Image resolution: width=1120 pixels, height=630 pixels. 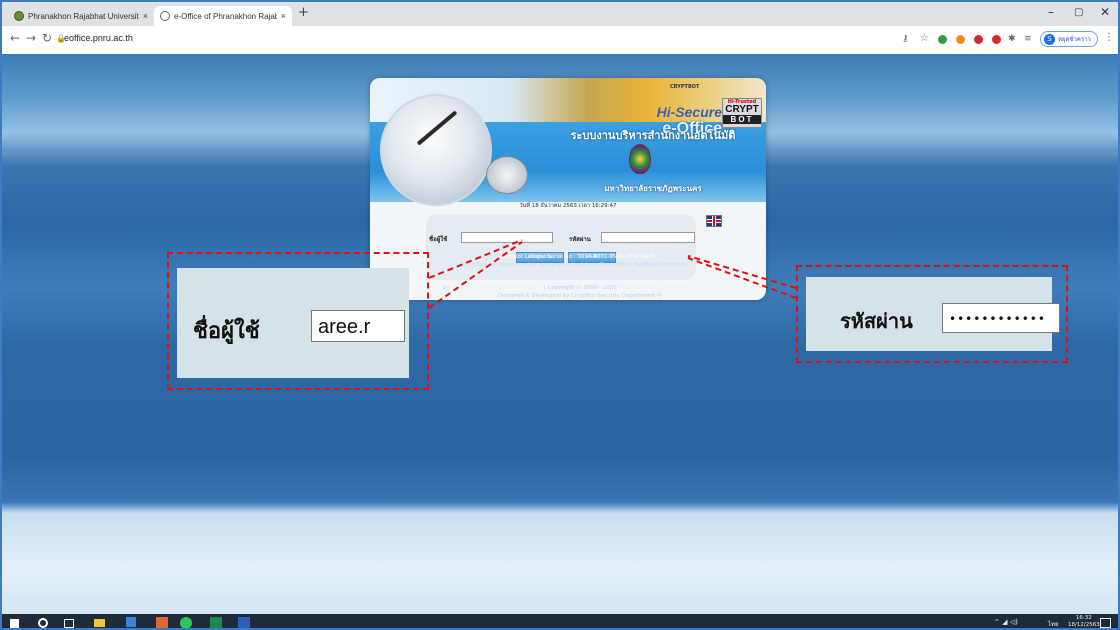 I want to click on chrome-icon, so click(x=162, y=622).